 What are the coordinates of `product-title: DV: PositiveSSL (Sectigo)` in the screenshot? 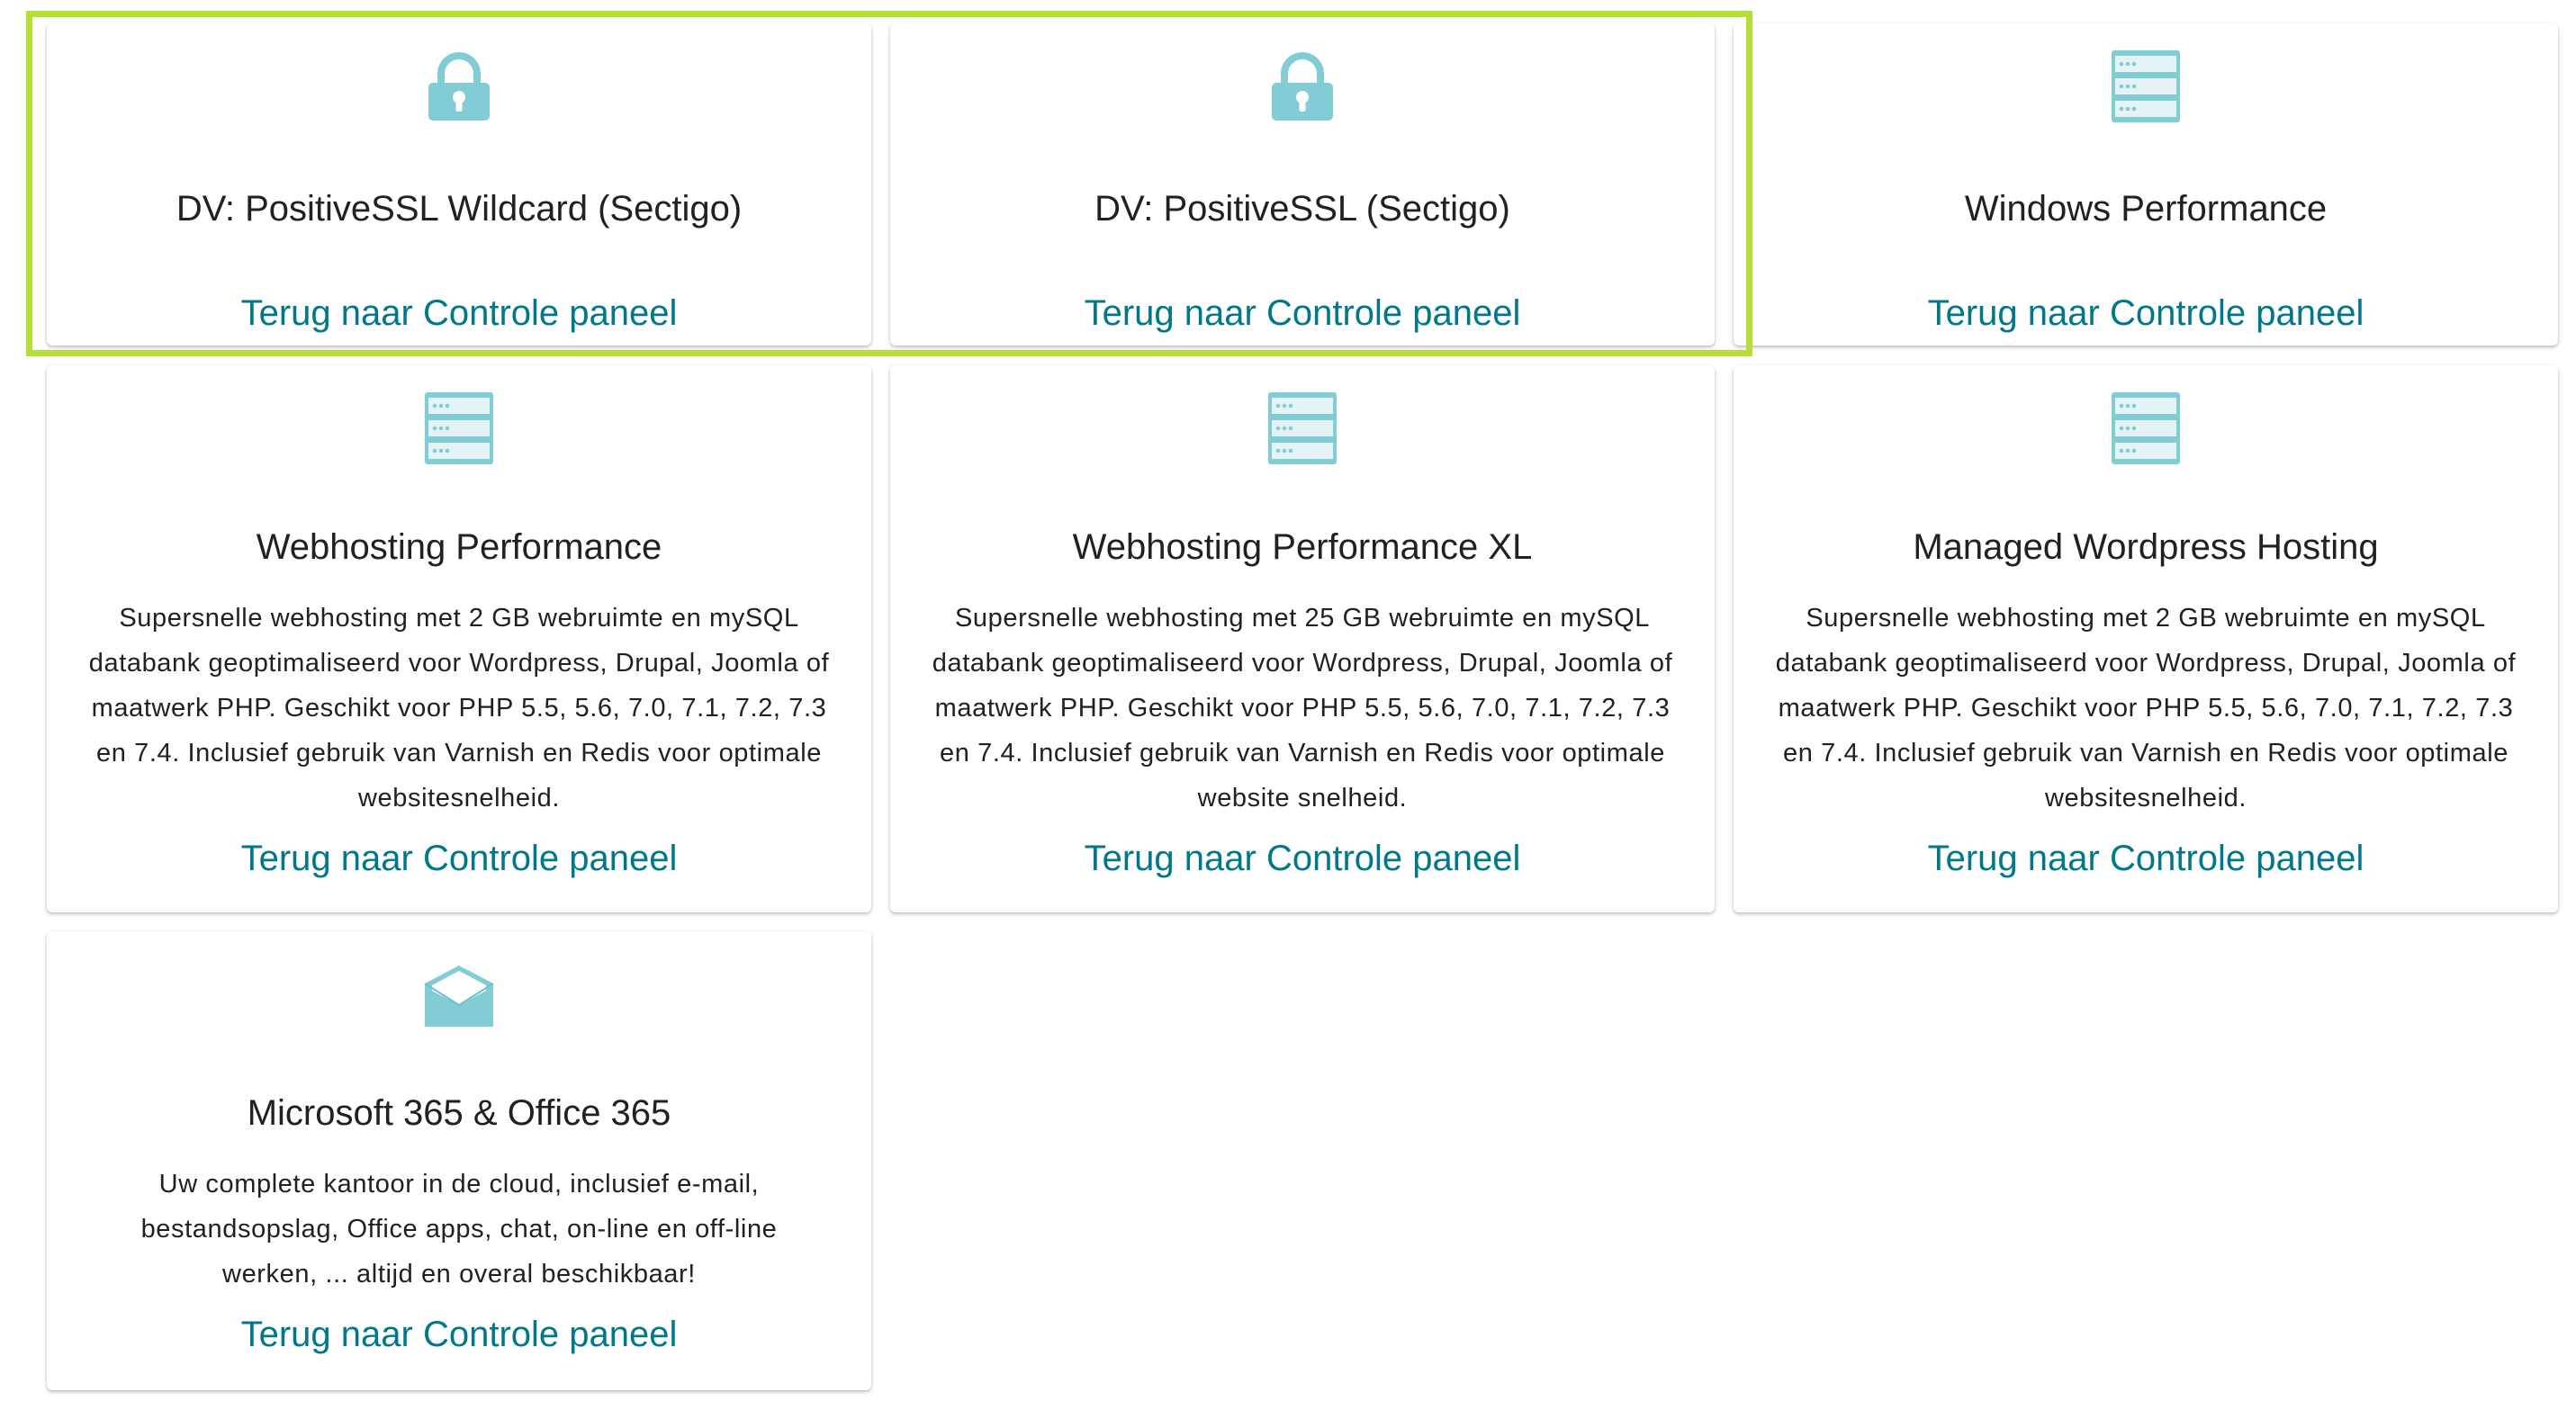 It's located at (1302, 209).